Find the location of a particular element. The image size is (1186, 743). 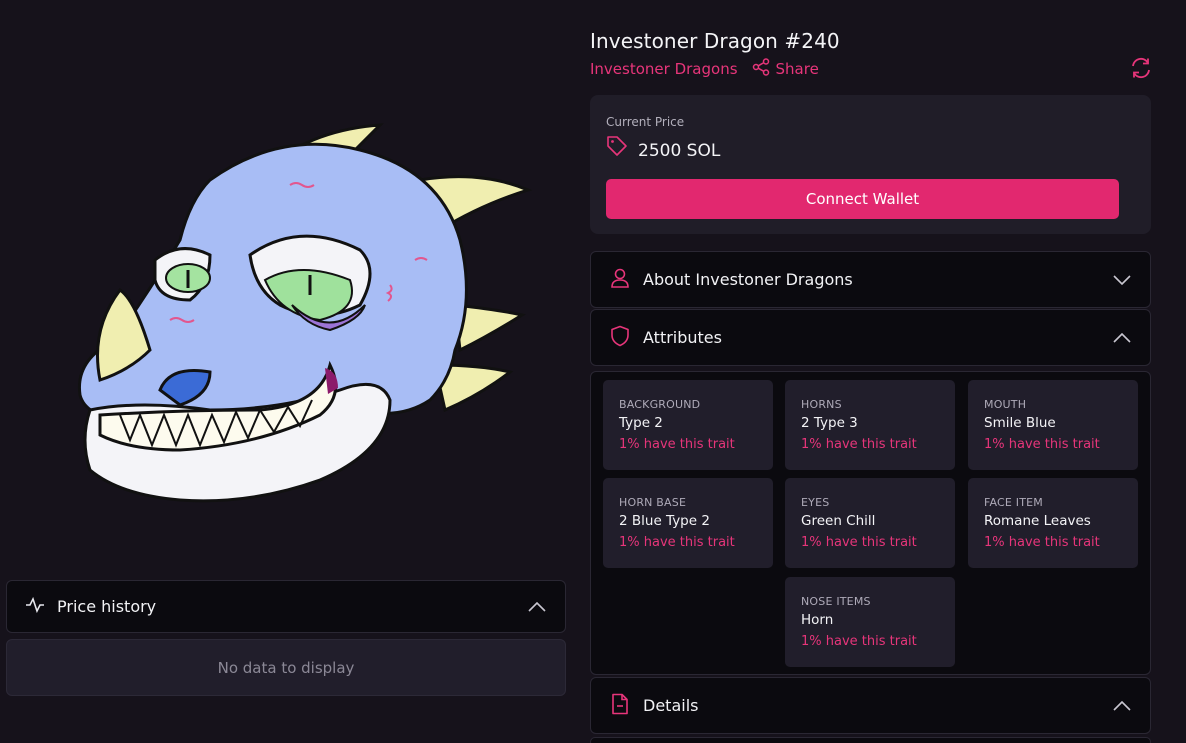

trait-value: Smile Blue is located at coordinates (1020, 423).